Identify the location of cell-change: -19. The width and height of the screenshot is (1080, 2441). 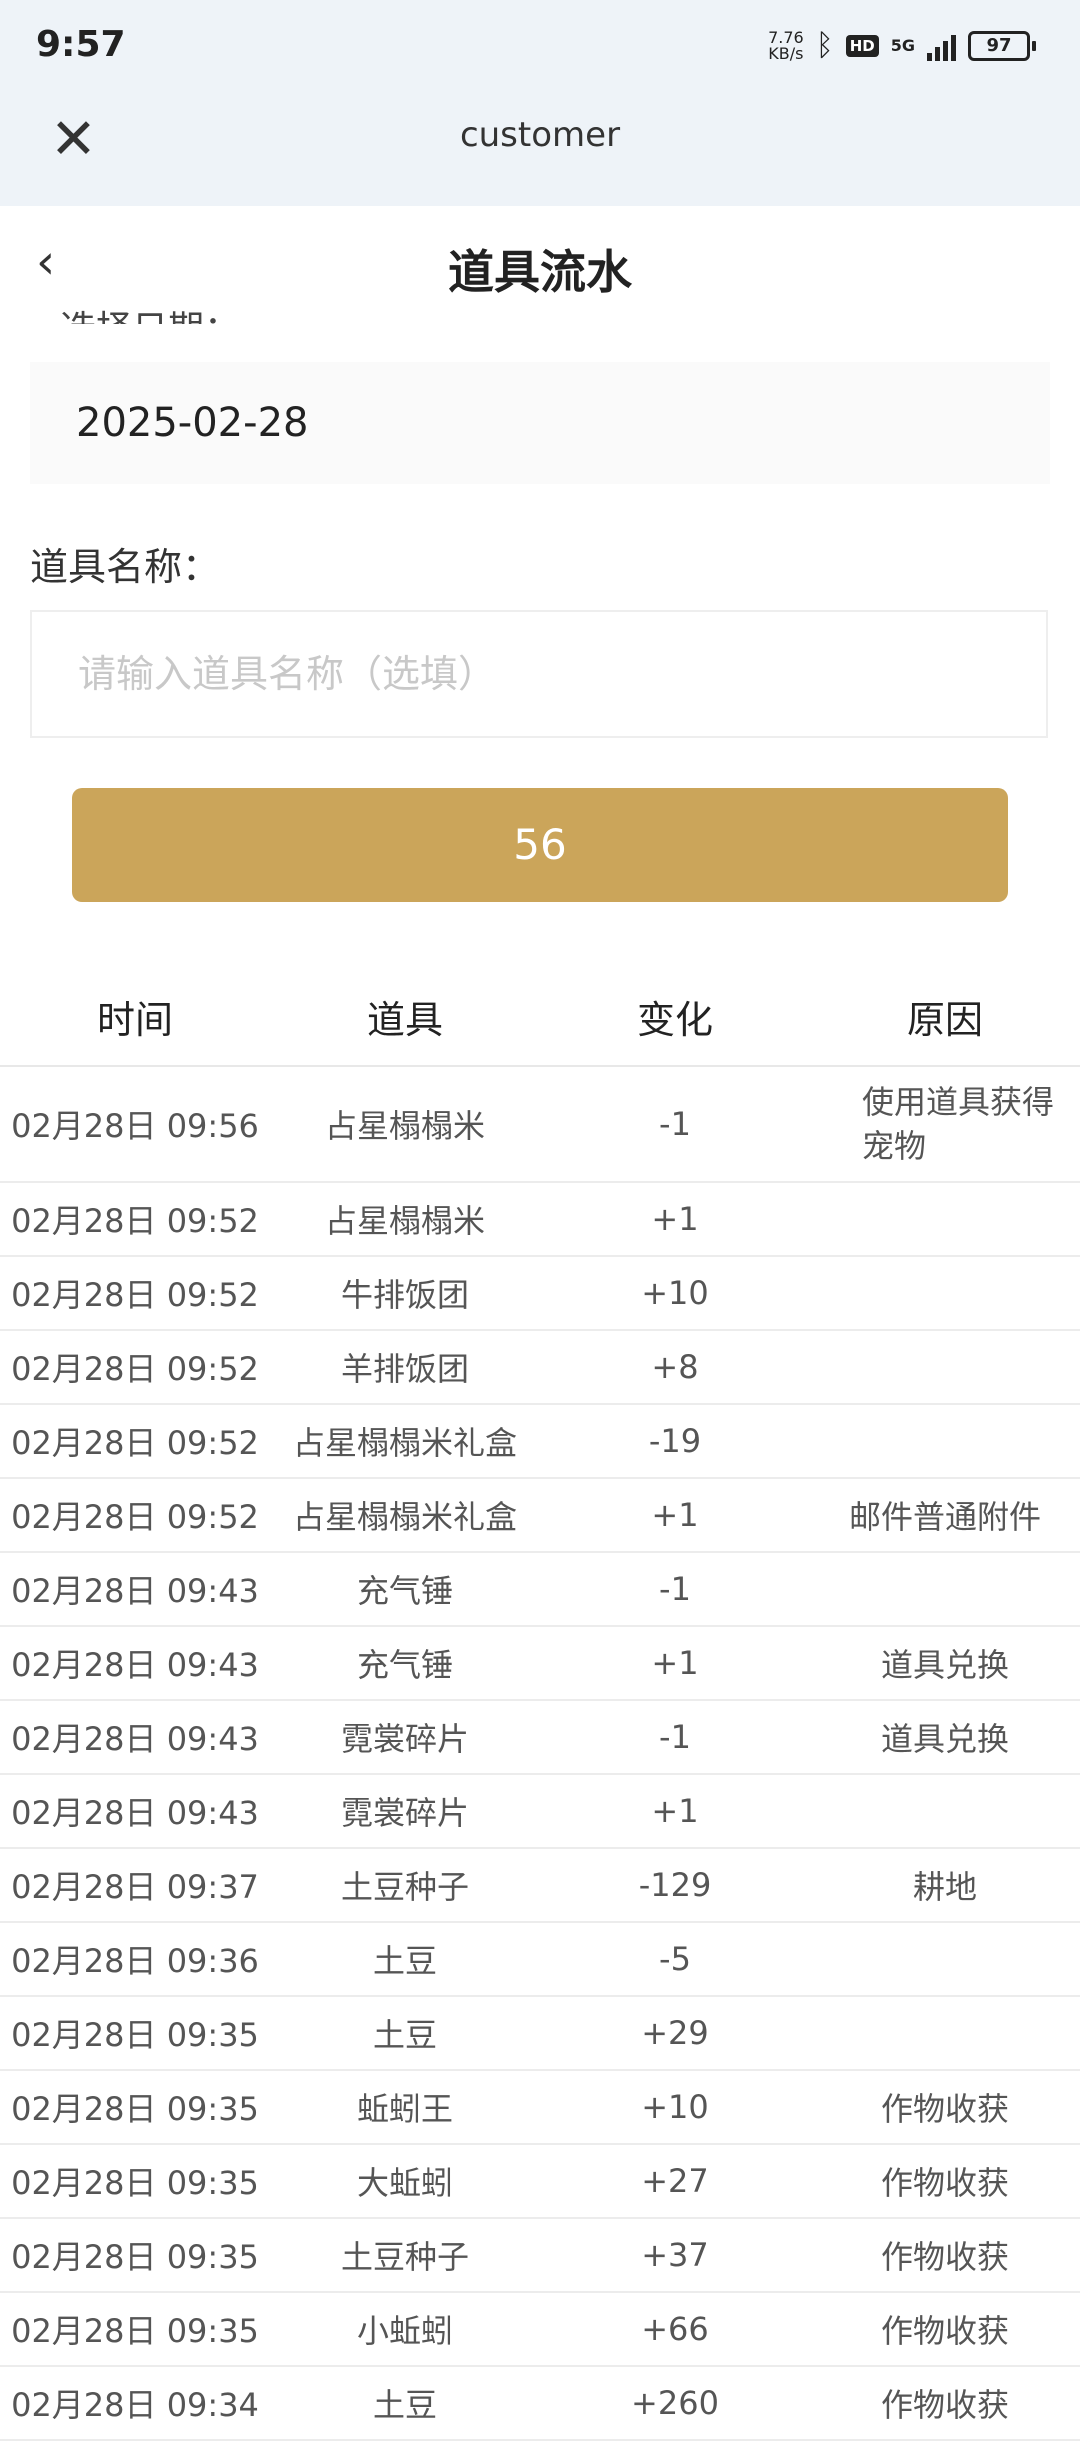
(675, 1441).